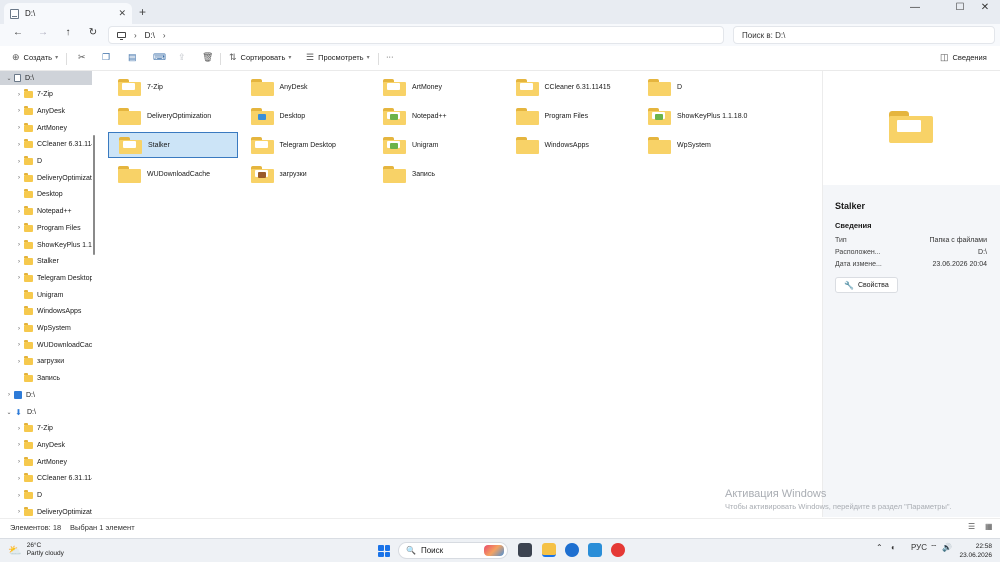  Describe the element at coordinates (134, 57) in the screenshot. I see `paste-button: ▤` at that location.